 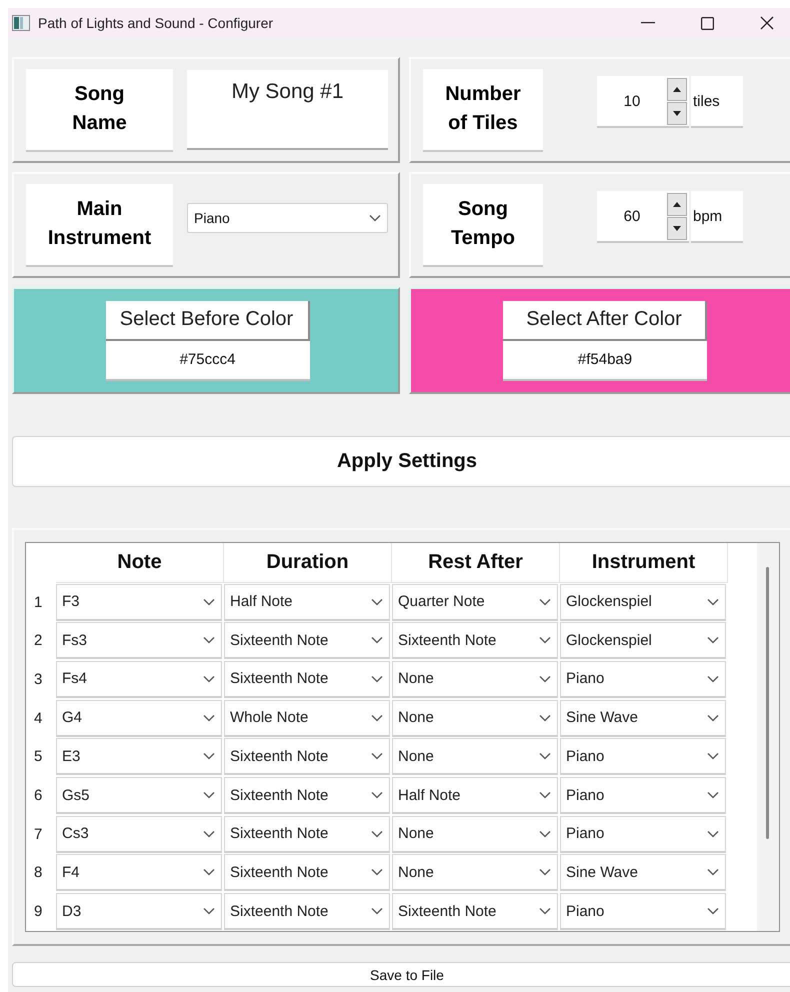 I want to click on cell-dropdown: Gs5, so click(x=139, y=795).